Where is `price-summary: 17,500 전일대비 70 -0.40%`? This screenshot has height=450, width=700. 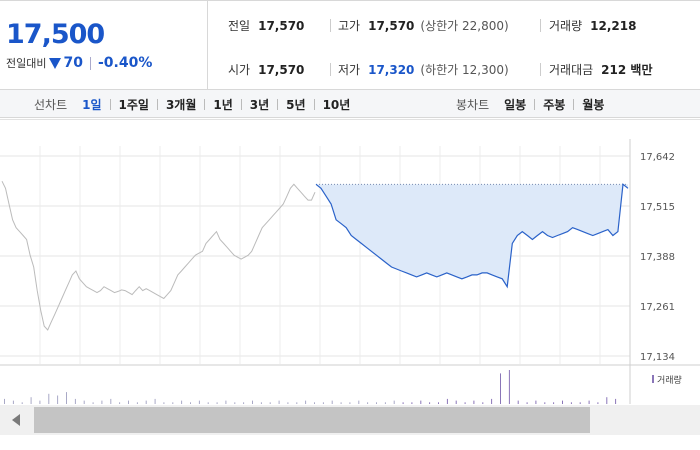
price-summary: 17,500 전일대비 70 -0.40% is located at coordinates (104, 45).